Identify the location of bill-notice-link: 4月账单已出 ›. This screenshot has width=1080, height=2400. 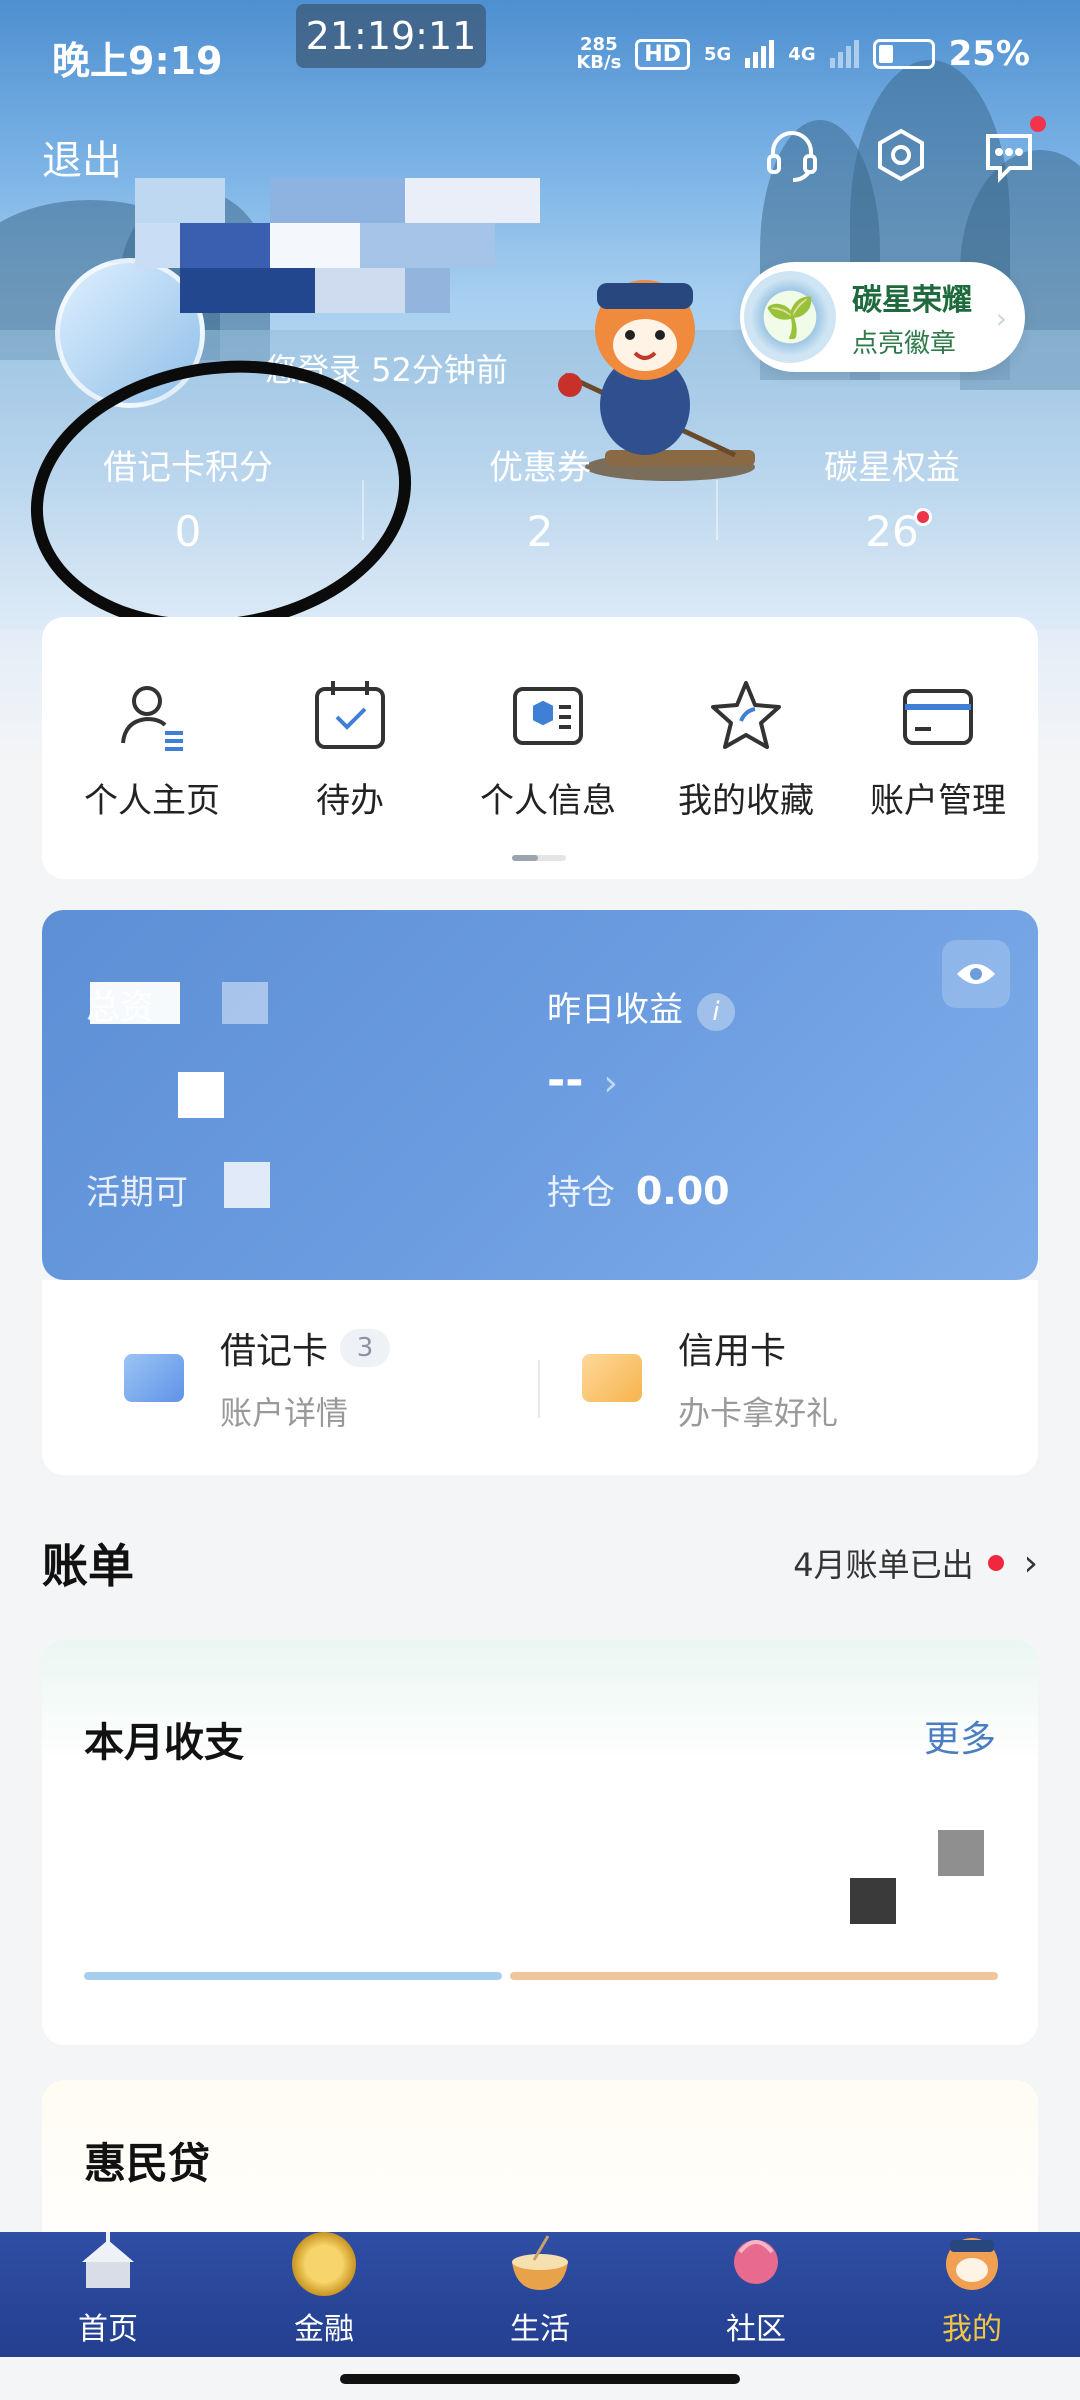
(915, 1563).